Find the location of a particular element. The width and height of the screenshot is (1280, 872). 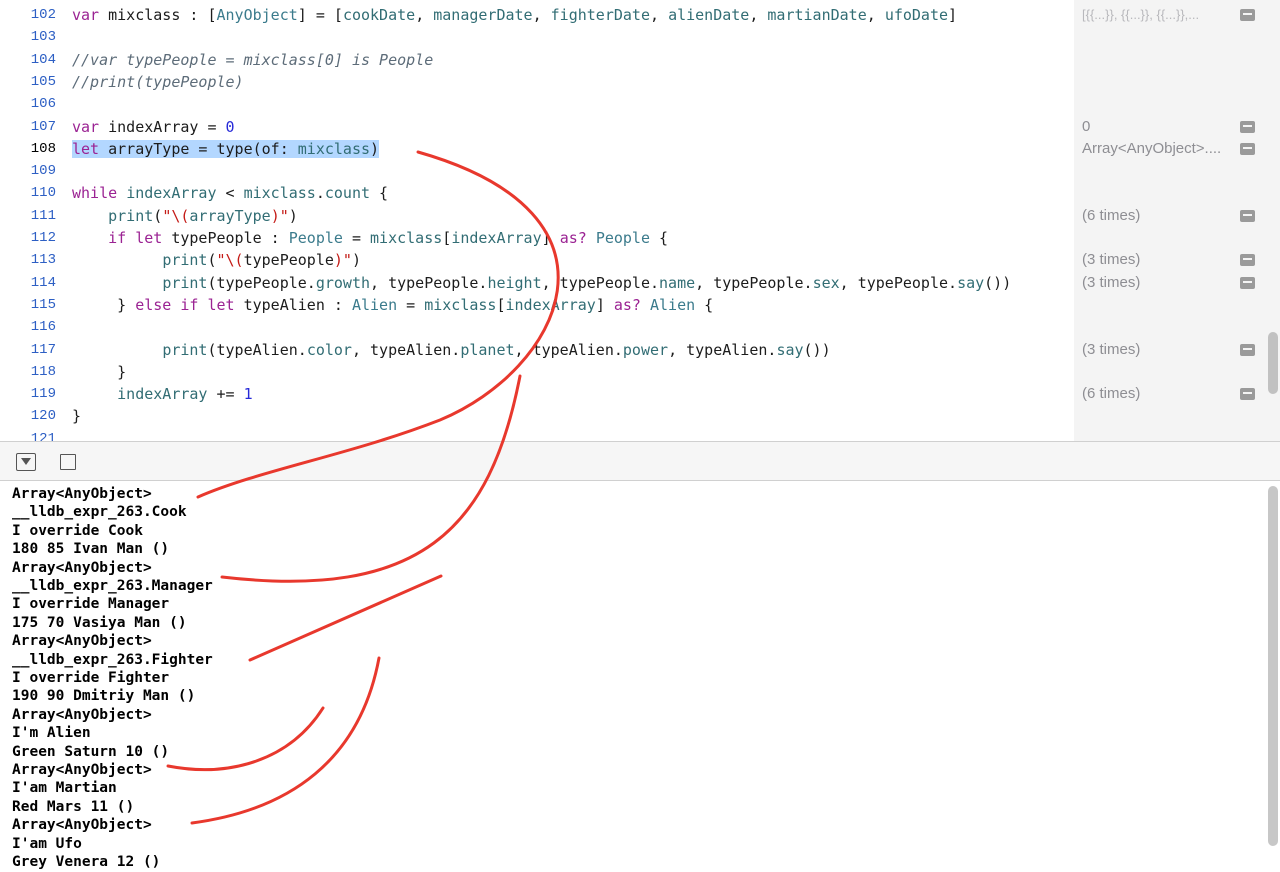

code-token: //print(typePeople) is located at coordinates (158, 81).